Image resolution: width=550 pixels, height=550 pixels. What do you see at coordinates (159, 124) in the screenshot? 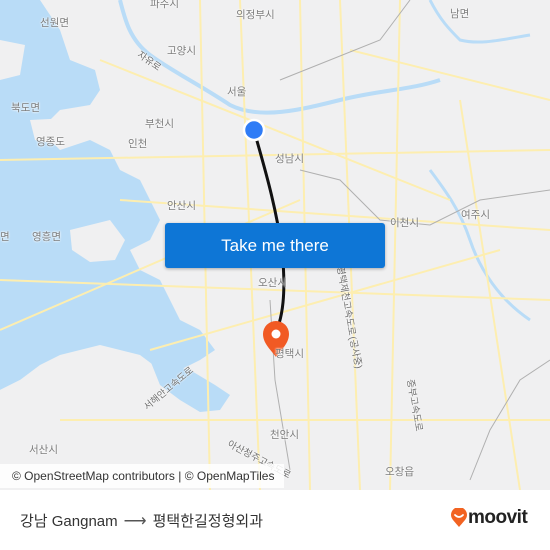
I see `place-label: 부천시` at bounding box center [159, 124].